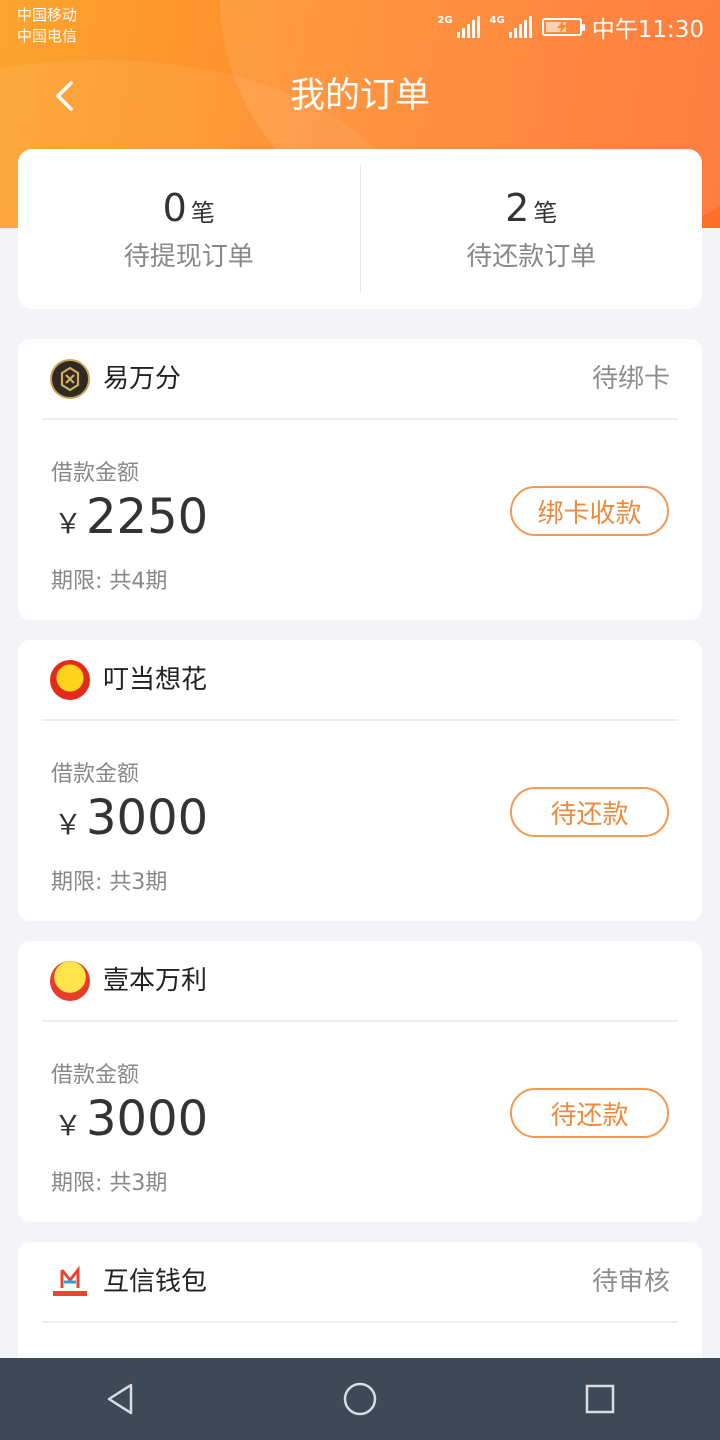  Describe the element at coordinates (360, 981) in the screenshot. I see `order-card-header: 壹本万利` at that location.